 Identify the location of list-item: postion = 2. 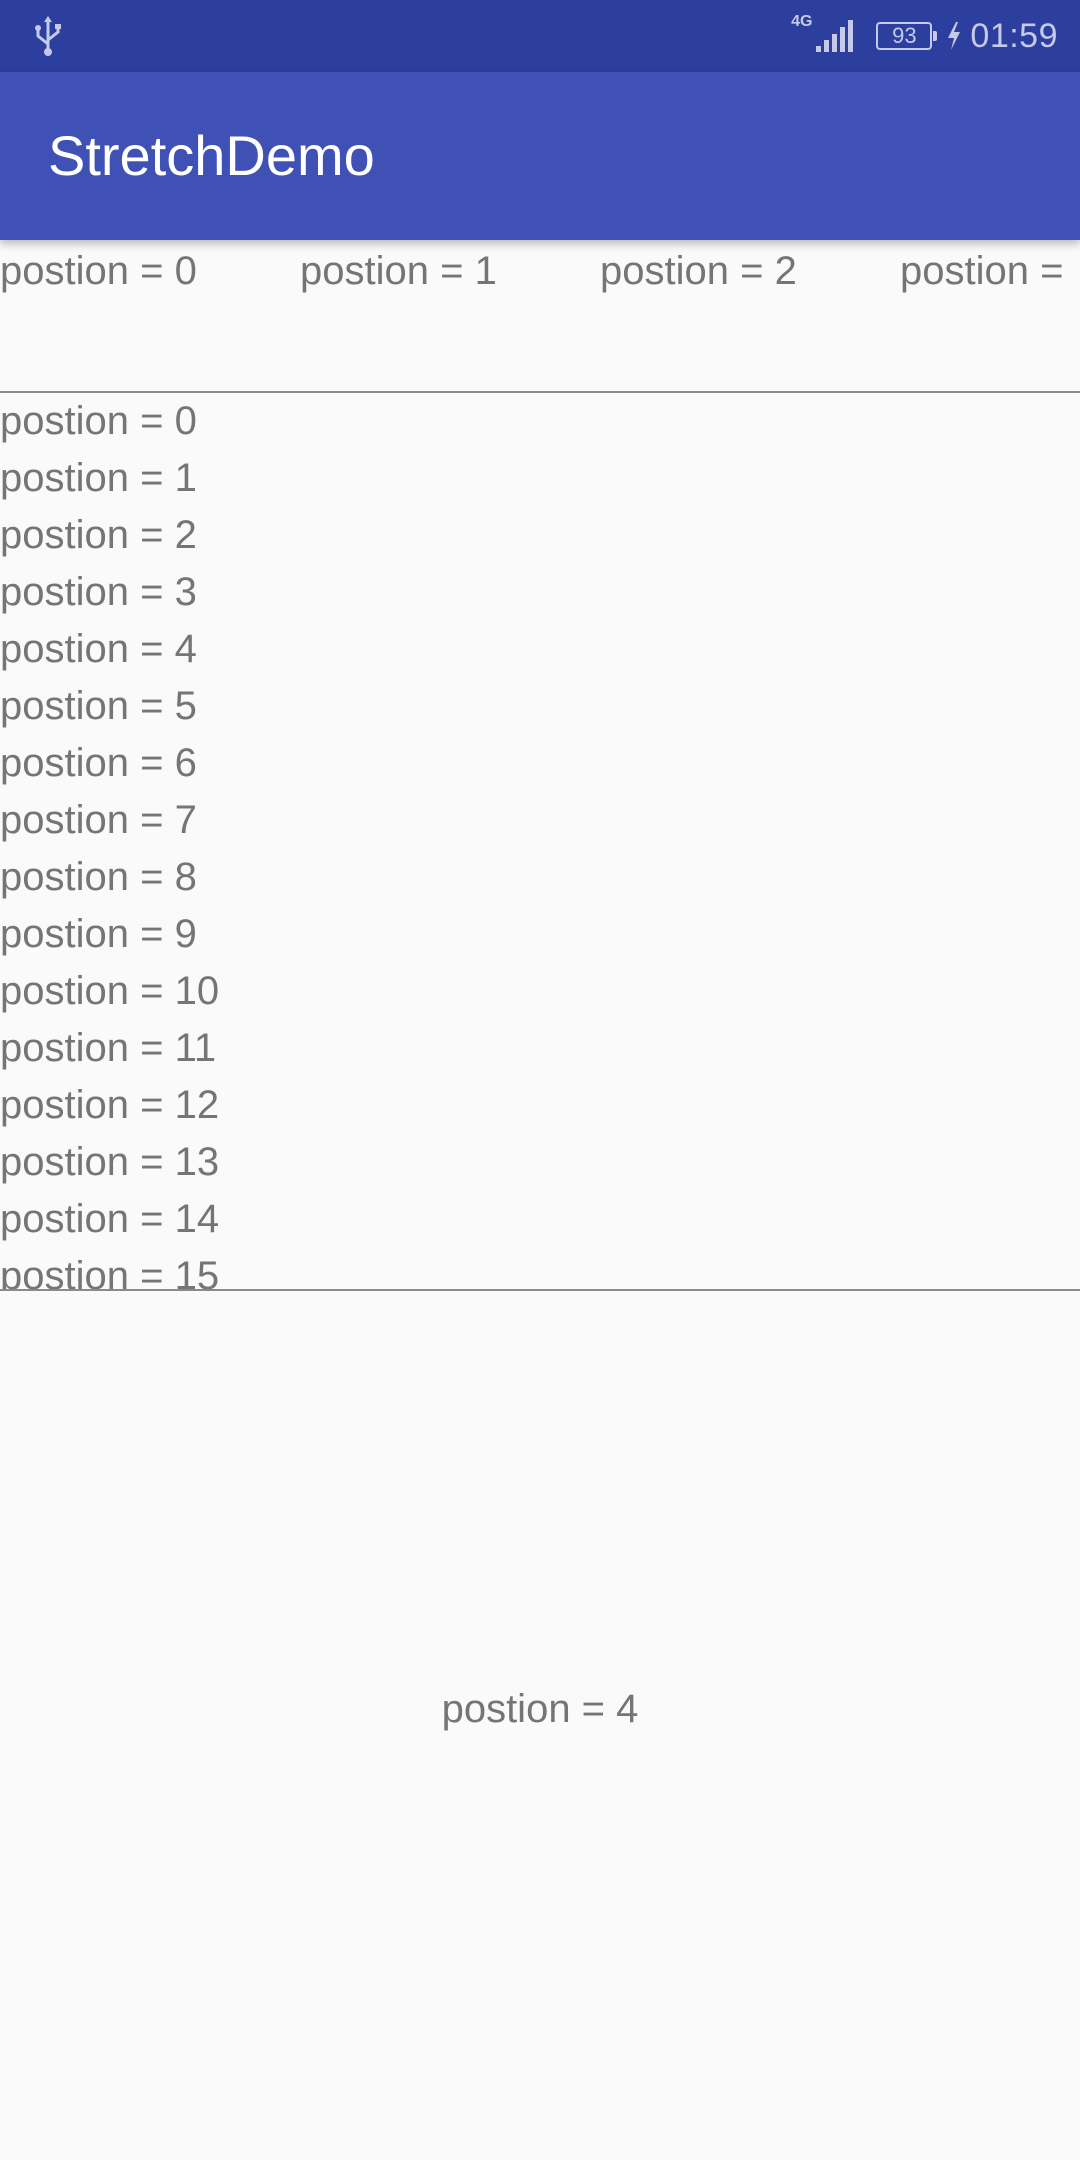
(540, 535).